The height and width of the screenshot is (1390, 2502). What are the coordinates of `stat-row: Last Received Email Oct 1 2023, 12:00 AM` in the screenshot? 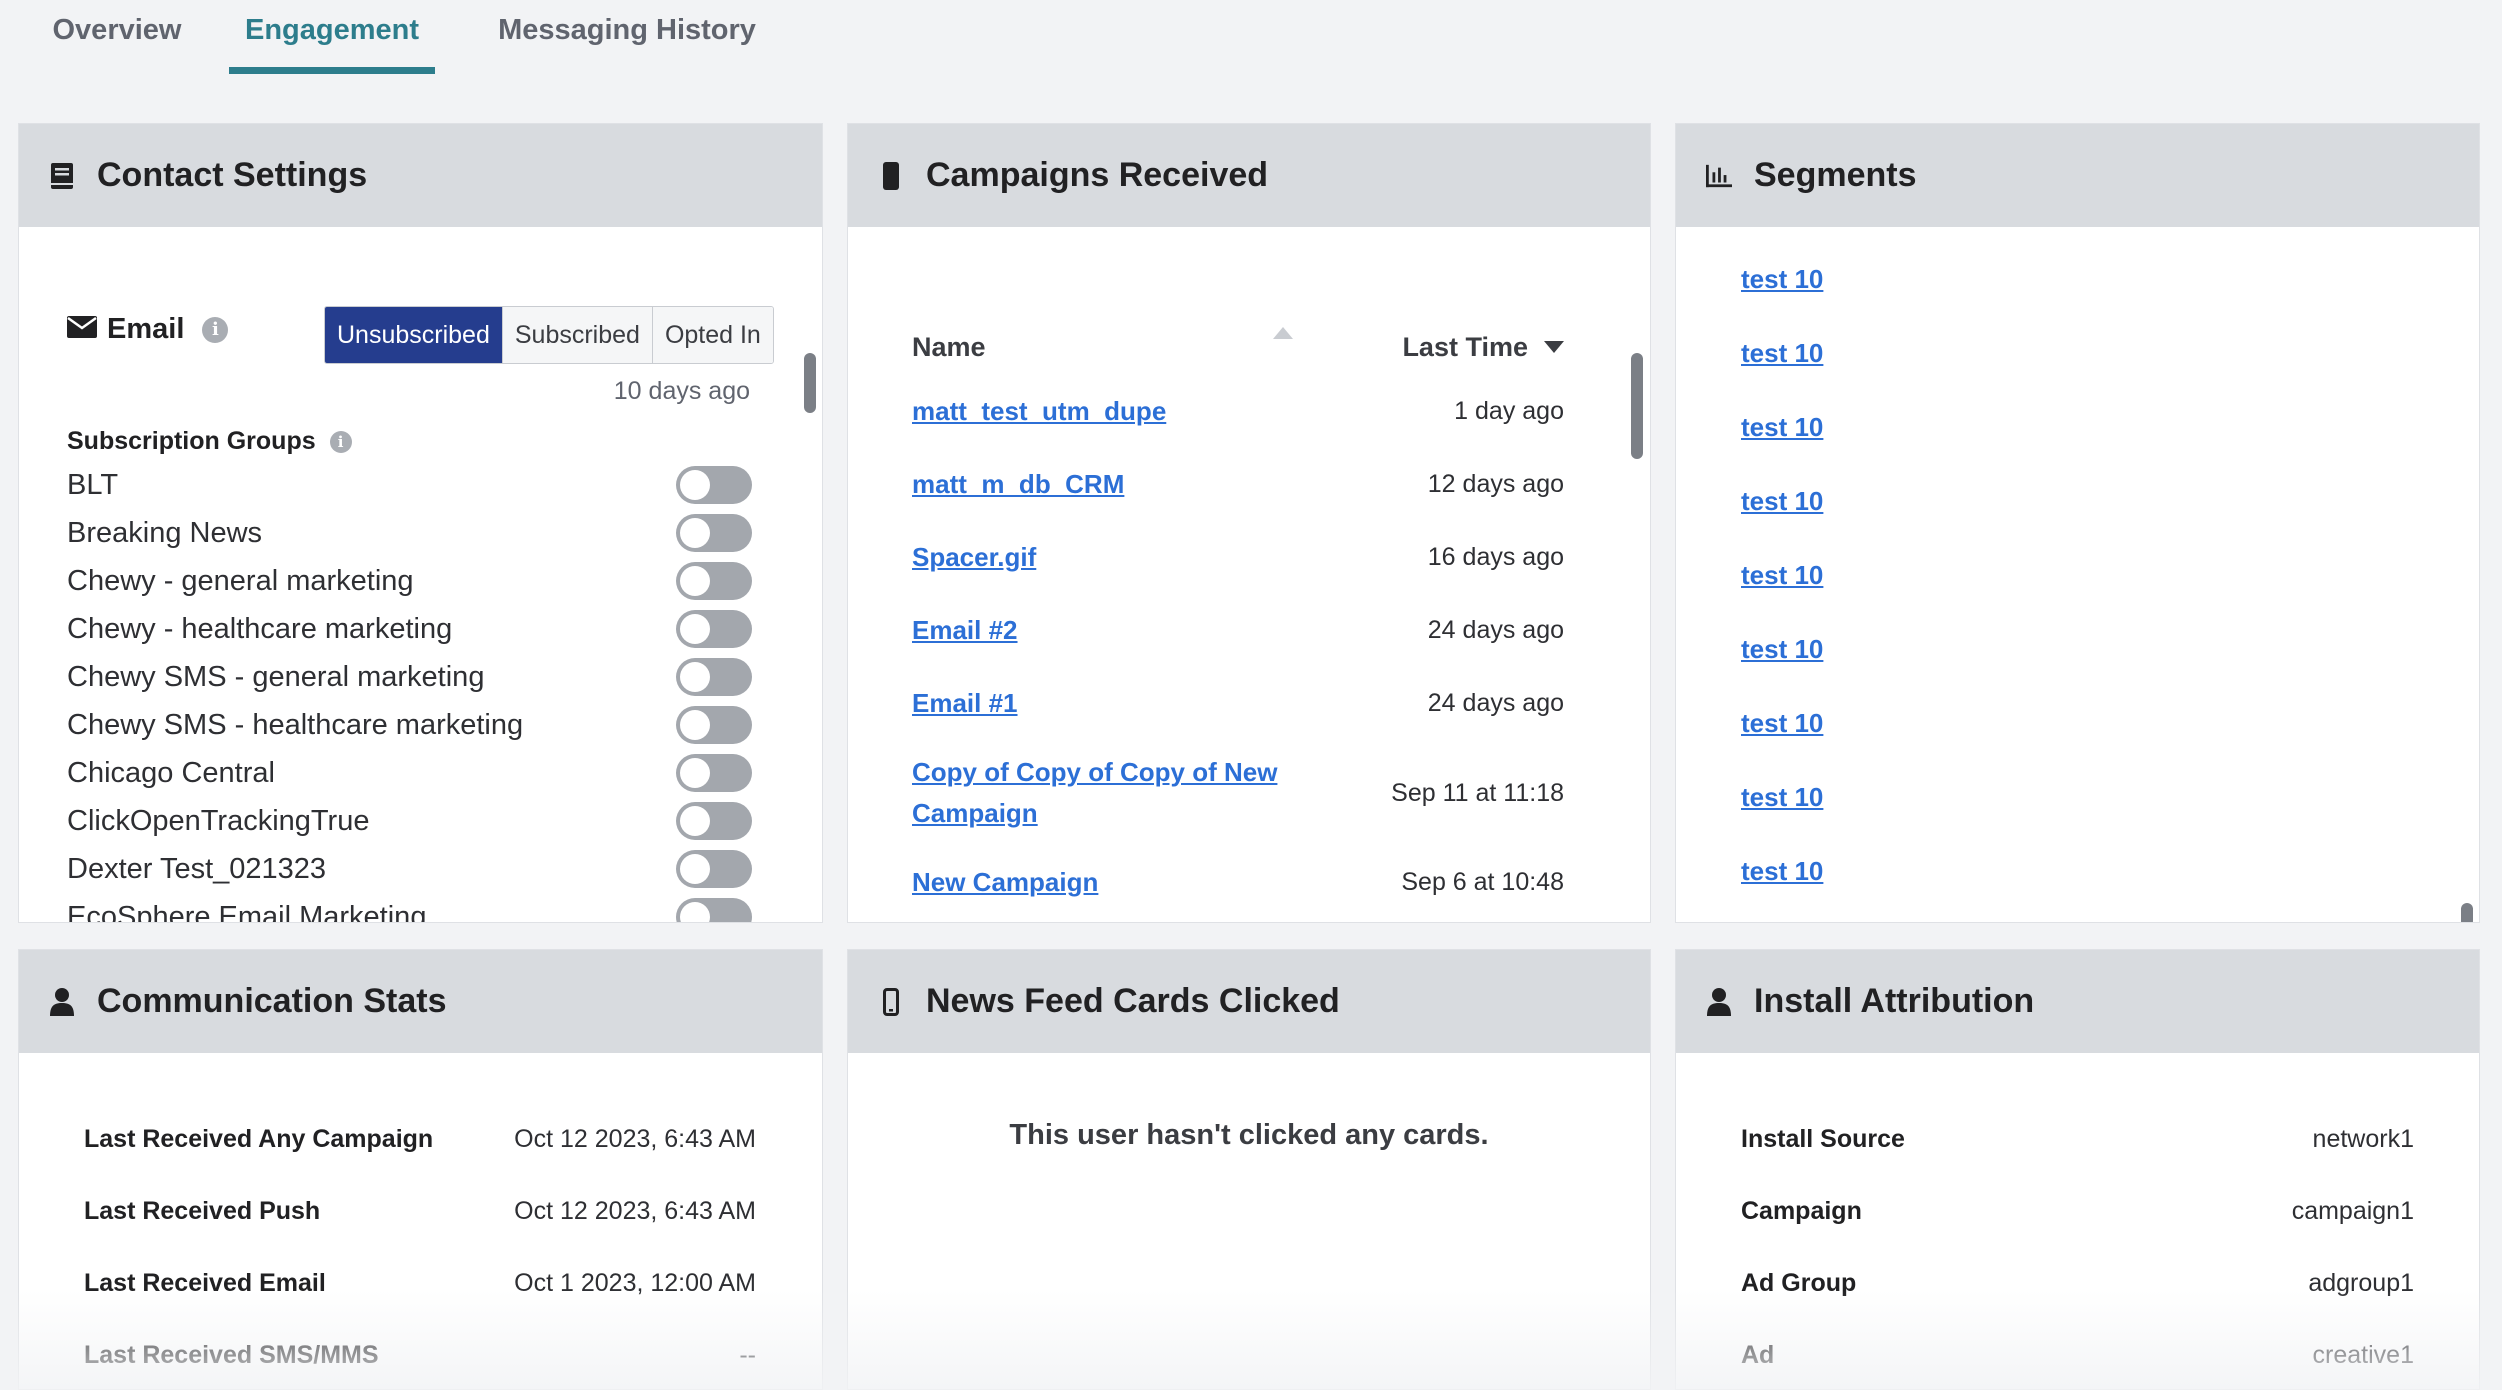 It's located at (420, 1283).